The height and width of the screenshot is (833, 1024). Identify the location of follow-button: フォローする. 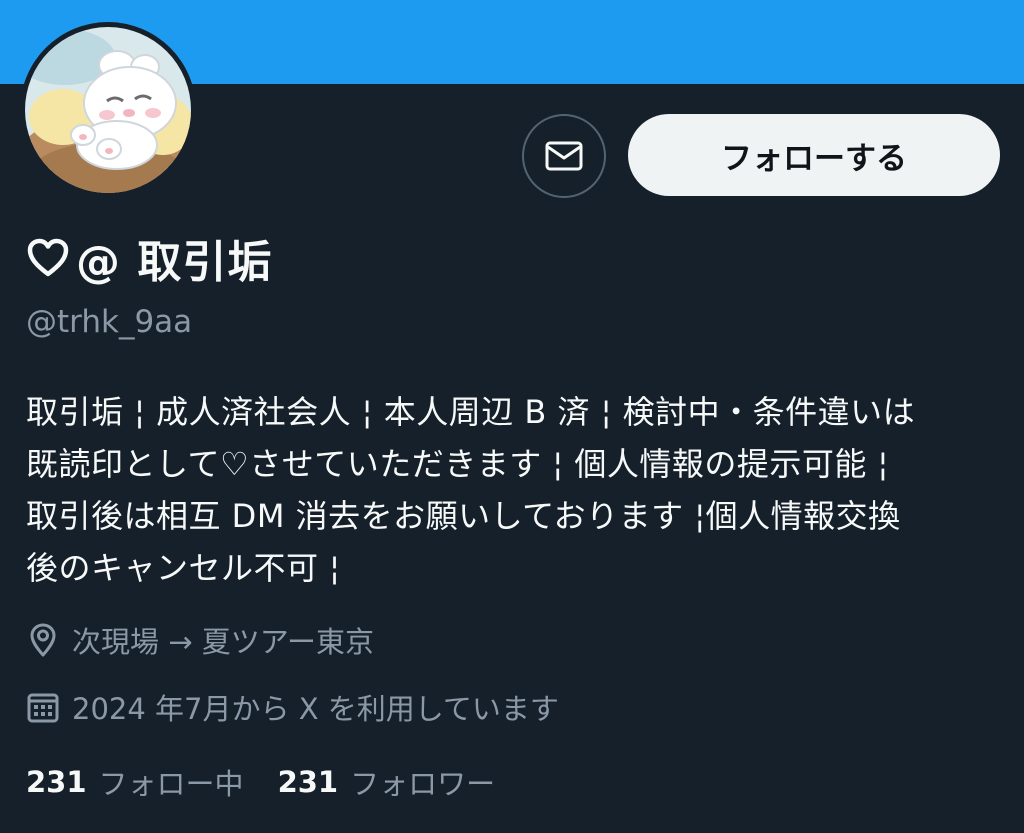
(814, 155).